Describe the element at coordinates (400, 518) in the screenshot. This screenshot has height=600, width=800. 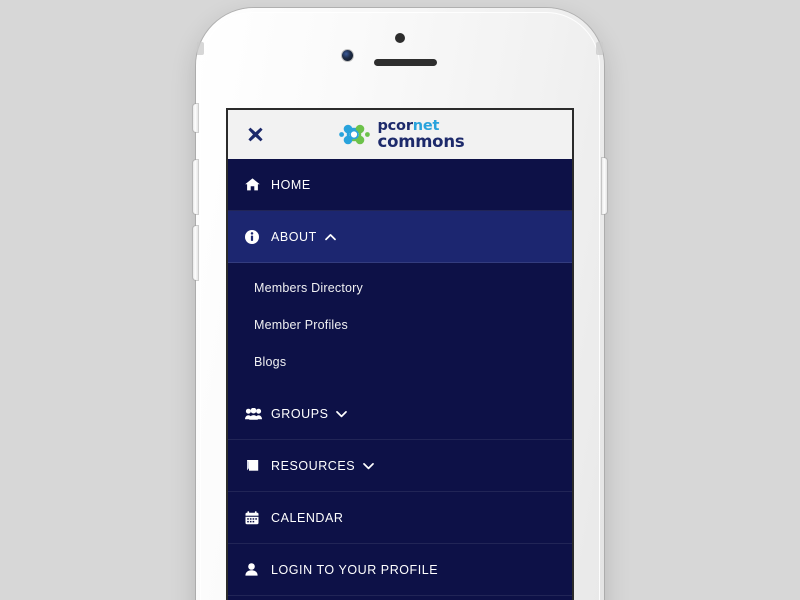
I see `nav-item-calendar: CALENDAR` at that location.